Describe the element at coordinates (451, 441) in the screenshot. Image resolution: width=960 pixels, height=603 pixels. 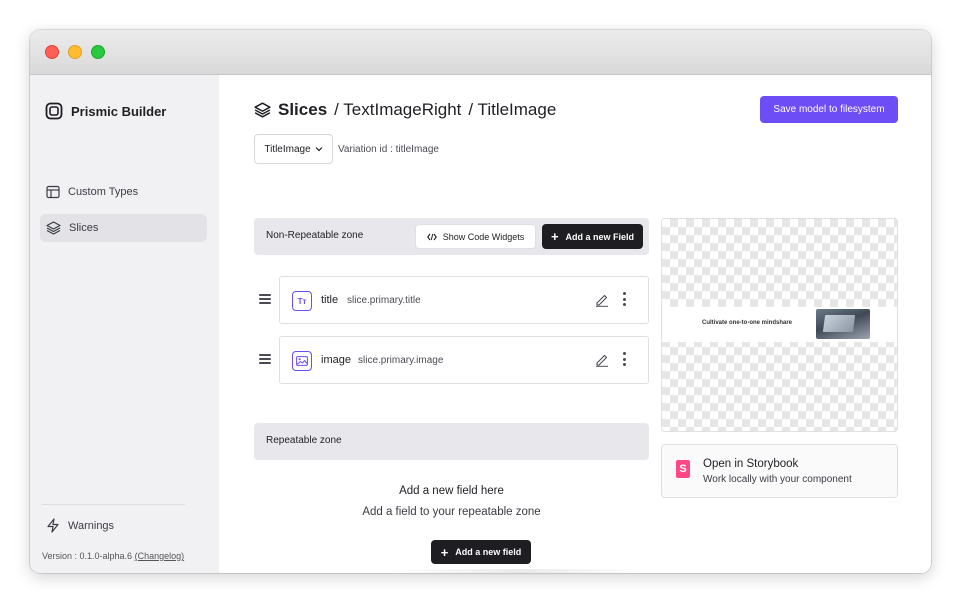
I see `repeatable-zone-header: Repeatable zone` at that location.